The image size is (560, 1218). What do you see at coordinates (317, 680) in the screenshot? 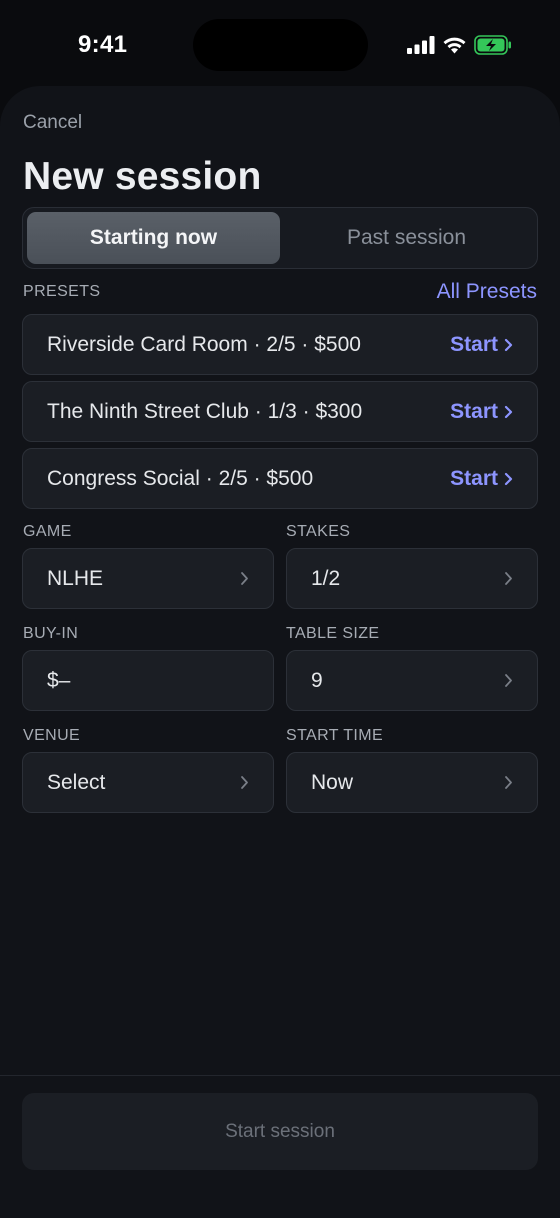
I see `table-size-value: 9` at bounding box center [317, 680].